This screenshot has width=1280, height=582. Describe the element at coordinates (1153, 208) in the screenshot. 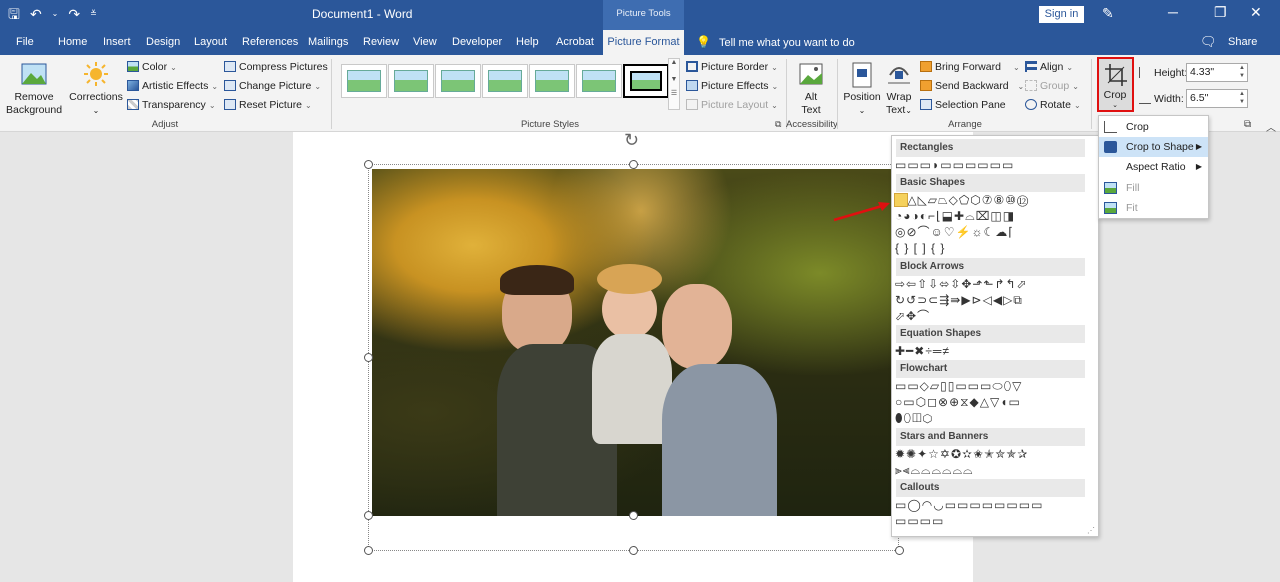

I see `crop-menu-fit: Fit` at that location.